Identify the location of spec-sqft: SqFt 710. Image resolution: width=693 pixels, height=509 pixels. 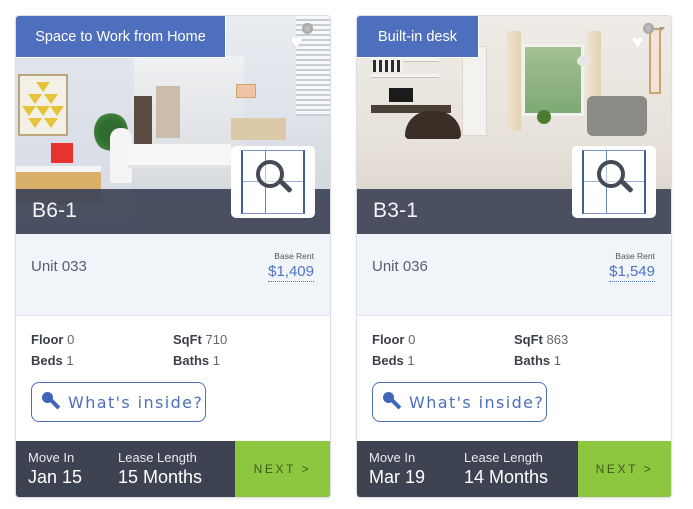
(200, 339).